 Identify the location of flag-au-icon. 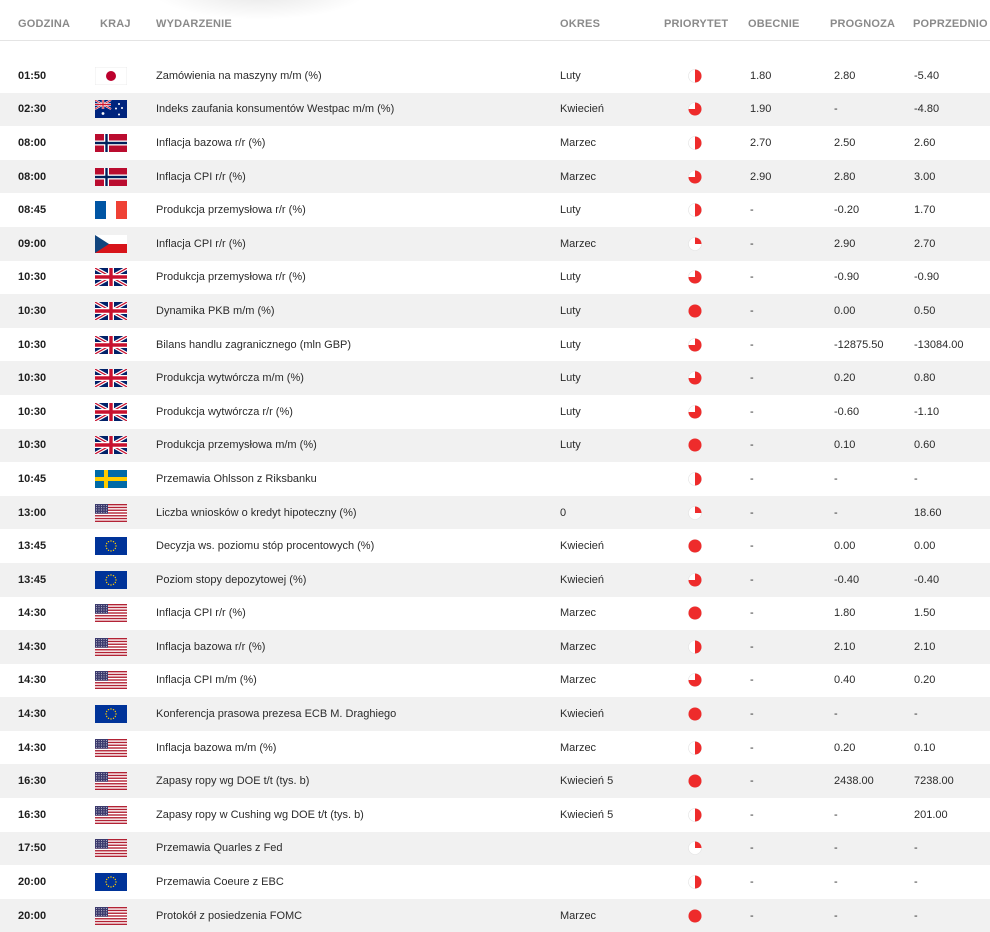
(111, 109).